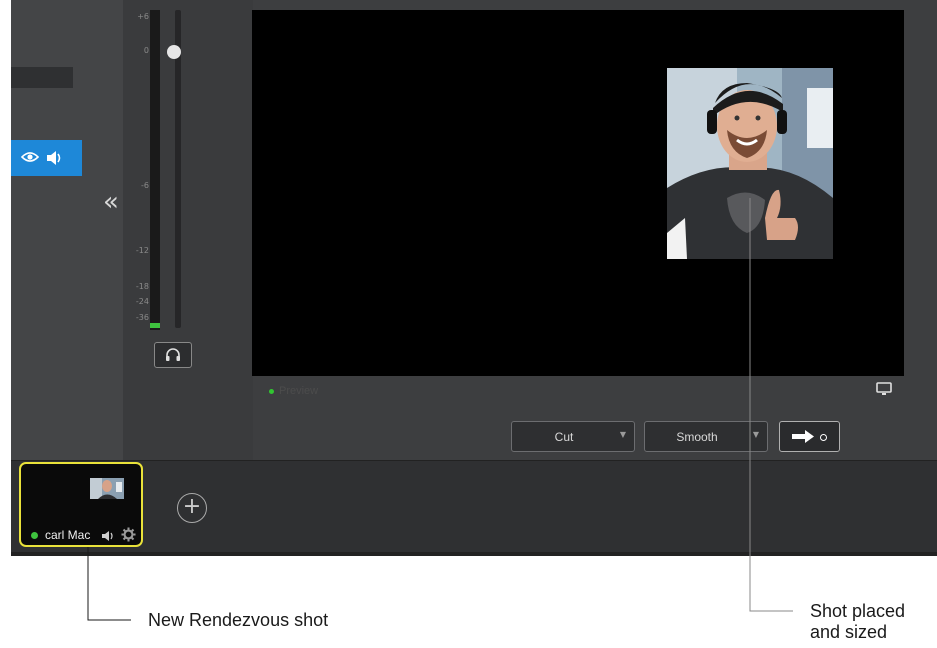 This screenshot has height=648, width=937. I want to click on callout-shot-placed-line1: Shot placed, so click(858, 611).